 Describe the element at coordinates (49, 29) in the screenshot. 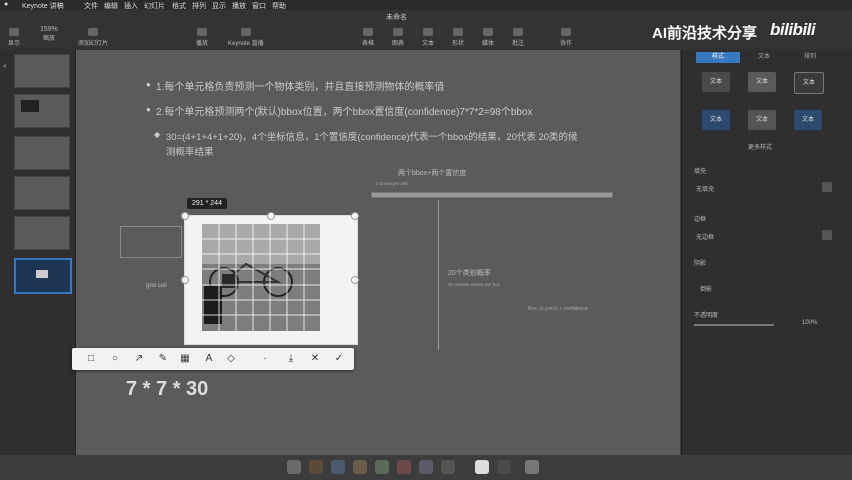

I see `zoom-value: 159%` at that location.